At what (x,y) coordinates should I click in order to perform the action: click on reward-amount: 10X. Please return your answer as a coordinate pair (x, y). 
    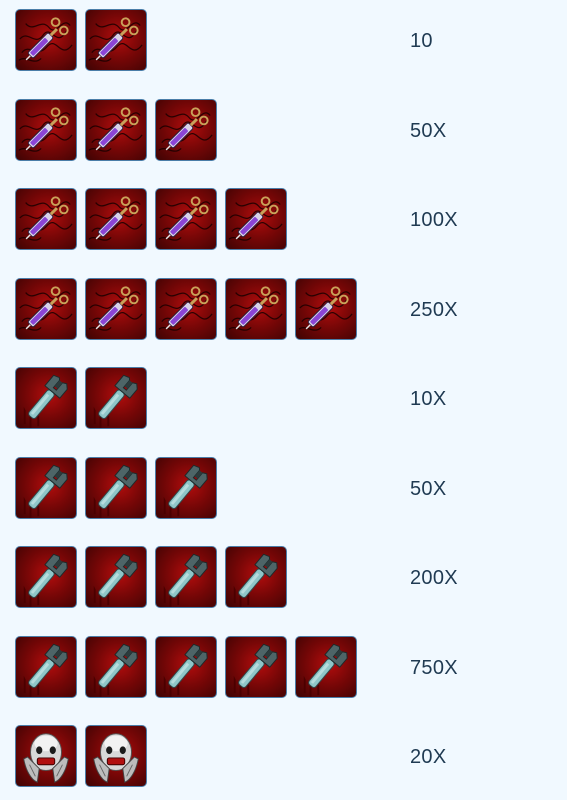
    Looking at the image, I should click on (428, 399).